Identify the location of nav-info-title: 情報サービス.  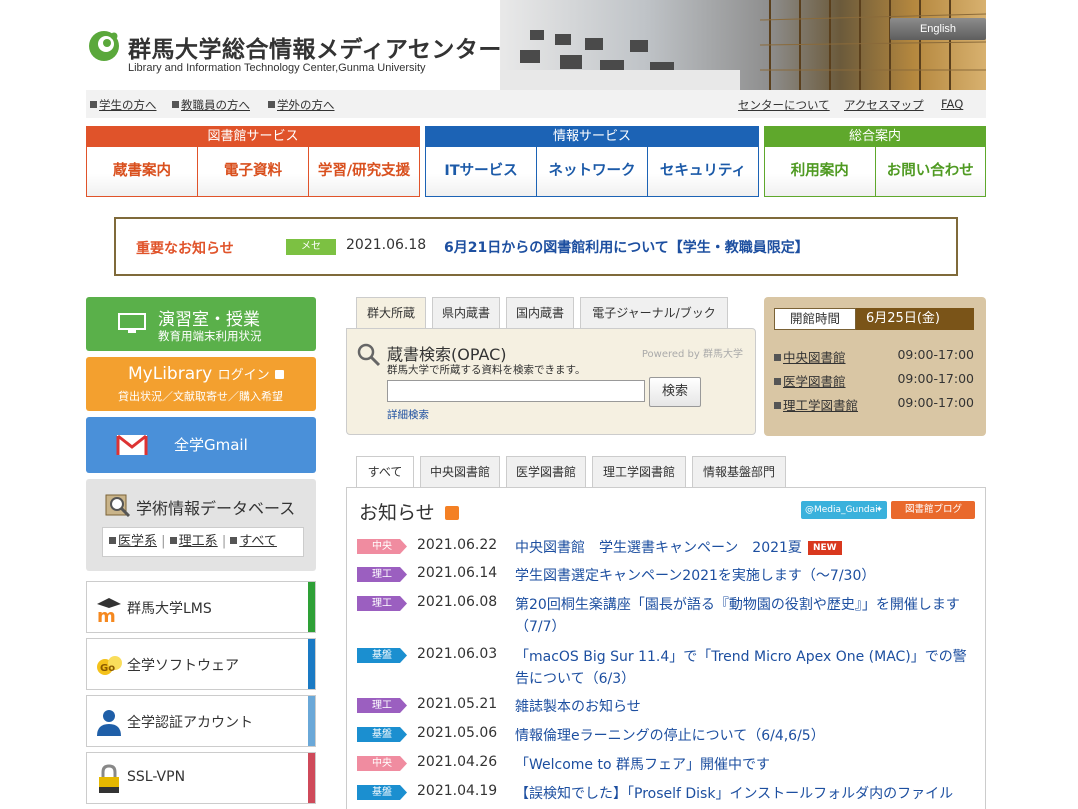
(592, 136).